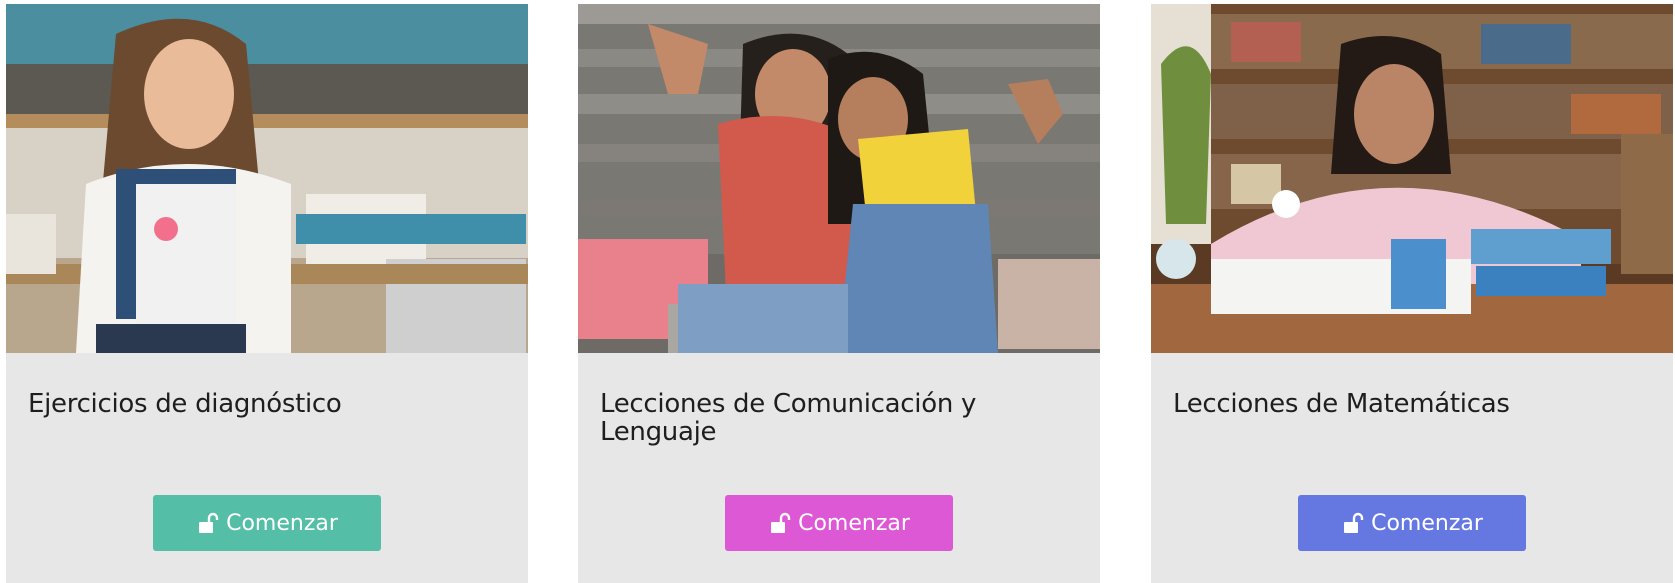  I want to click on card-title: Lecciones de Matemáticas, so click(1341, 404).